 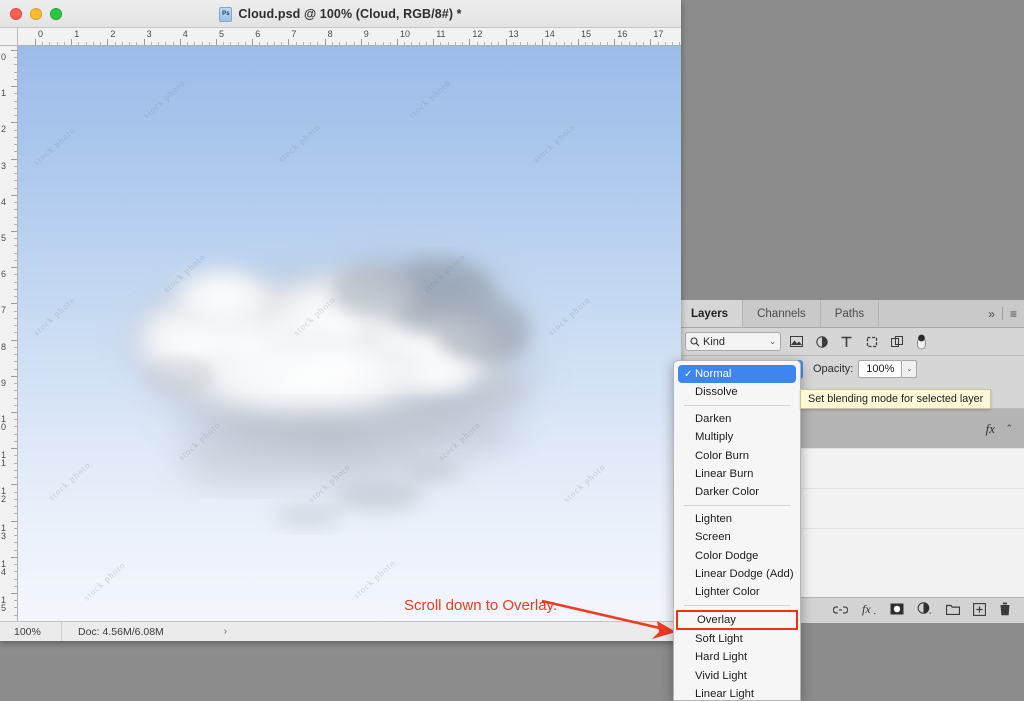 What do you see at coordinates (910, 369) in the screenshot?
I see `opacity-chevron-icon: ⌄` at bounding box center [910, 369].